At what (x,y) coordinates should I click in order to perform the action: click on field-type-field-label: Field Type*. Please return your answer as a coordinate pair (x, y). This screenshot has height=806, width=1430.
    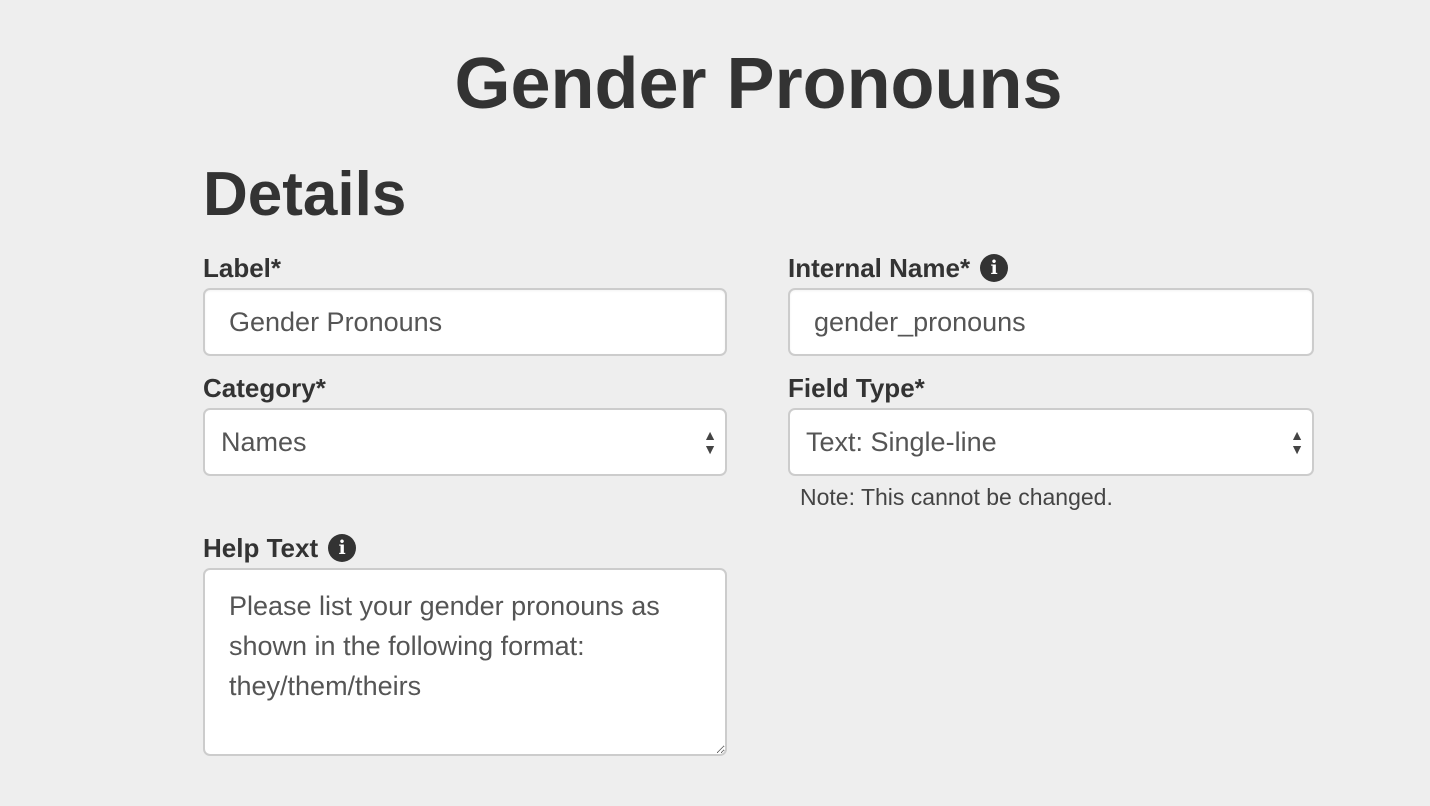
    Looking at the image, I should click on (856, 388).